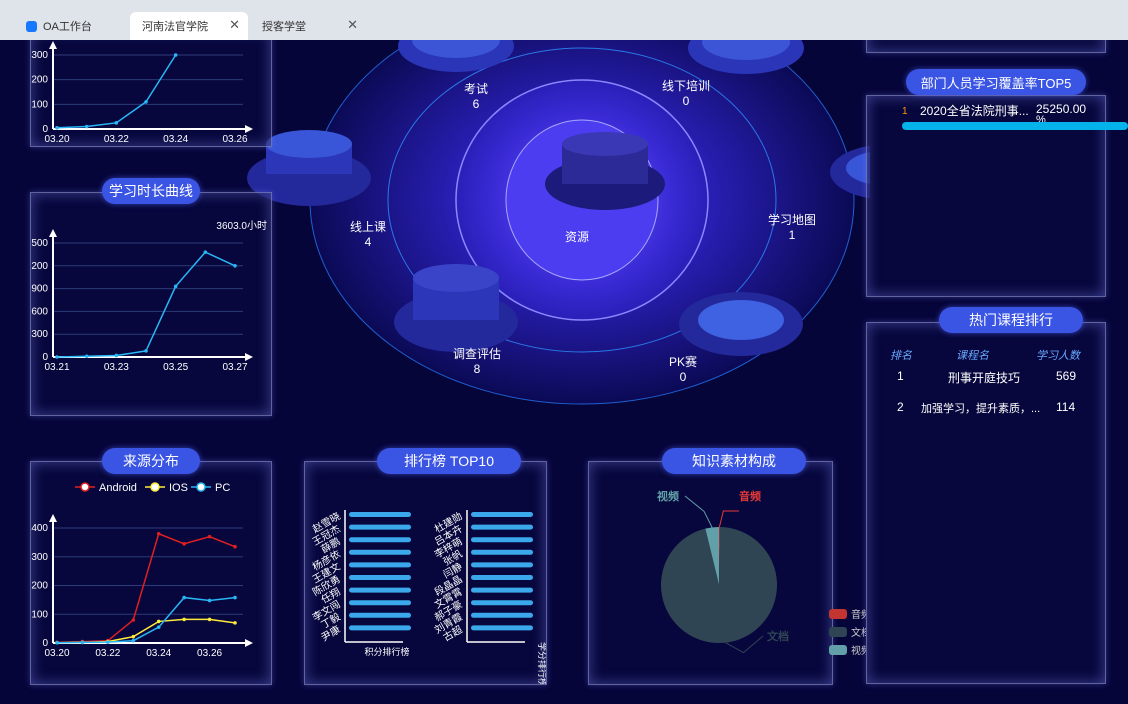  Describe the element at coordinates (116, 367) in the screenshot. I see `x-tick-label: 03.23` at that location.